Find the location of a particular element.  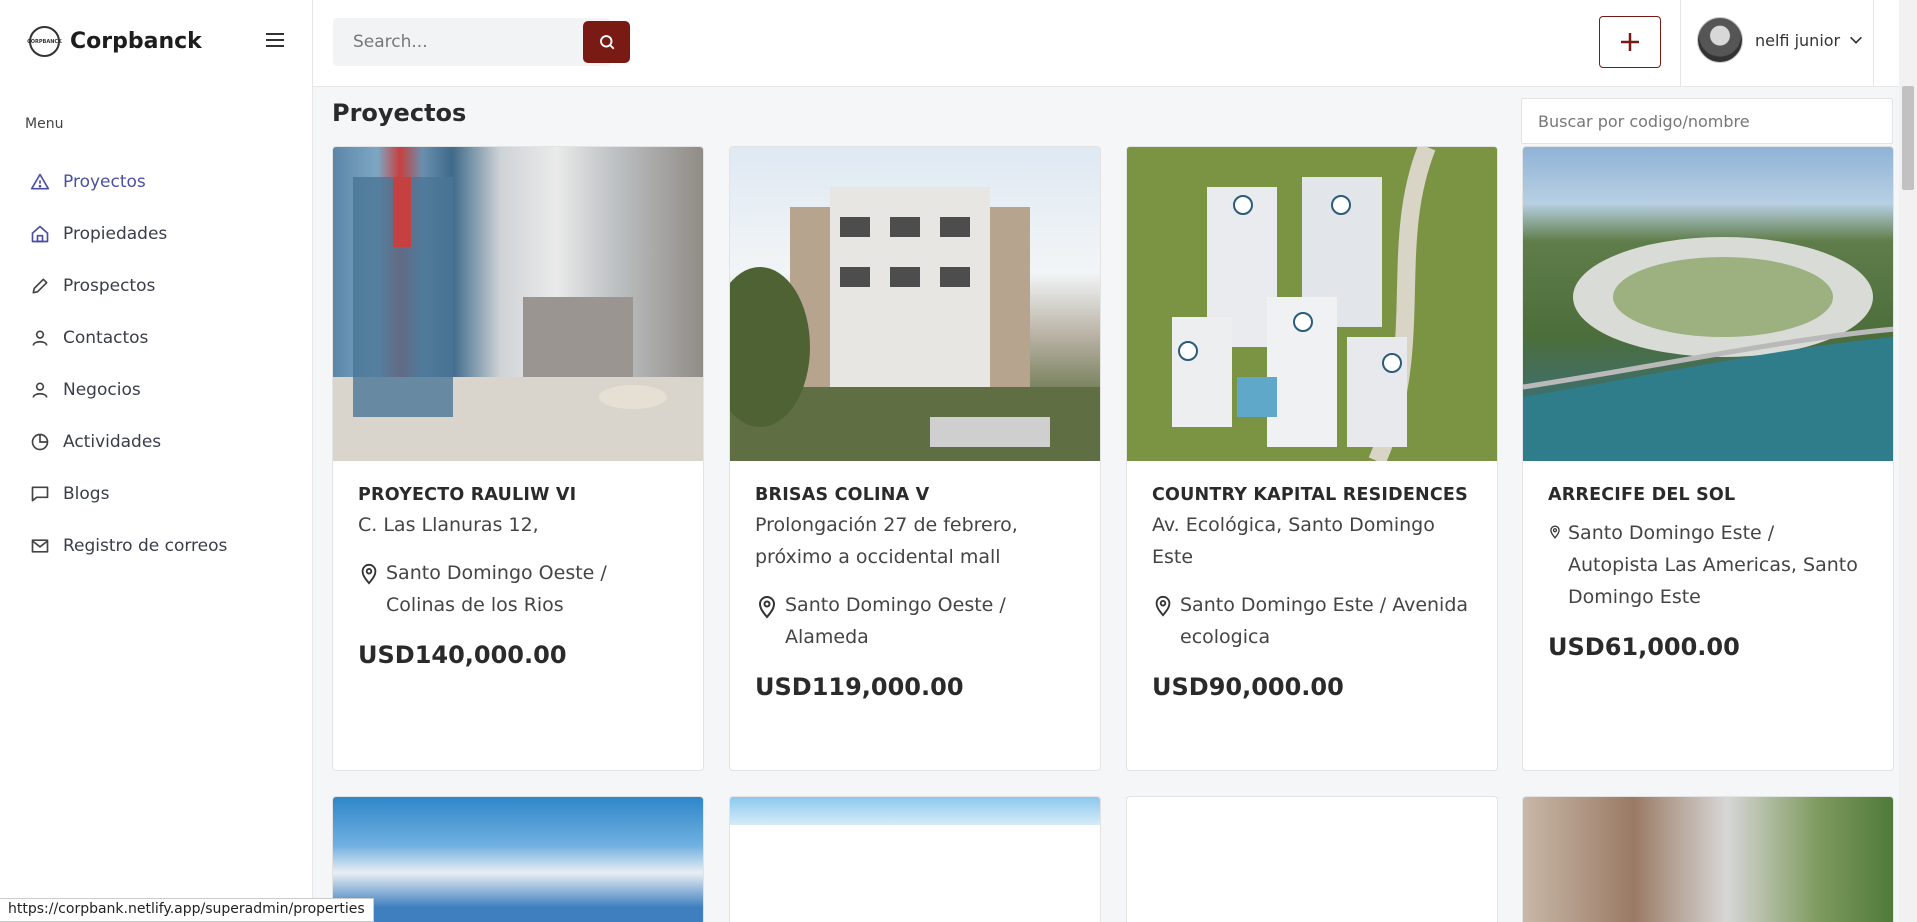

sidebar-item-propiedades: Propiedades is located at coordinates (156, 234).